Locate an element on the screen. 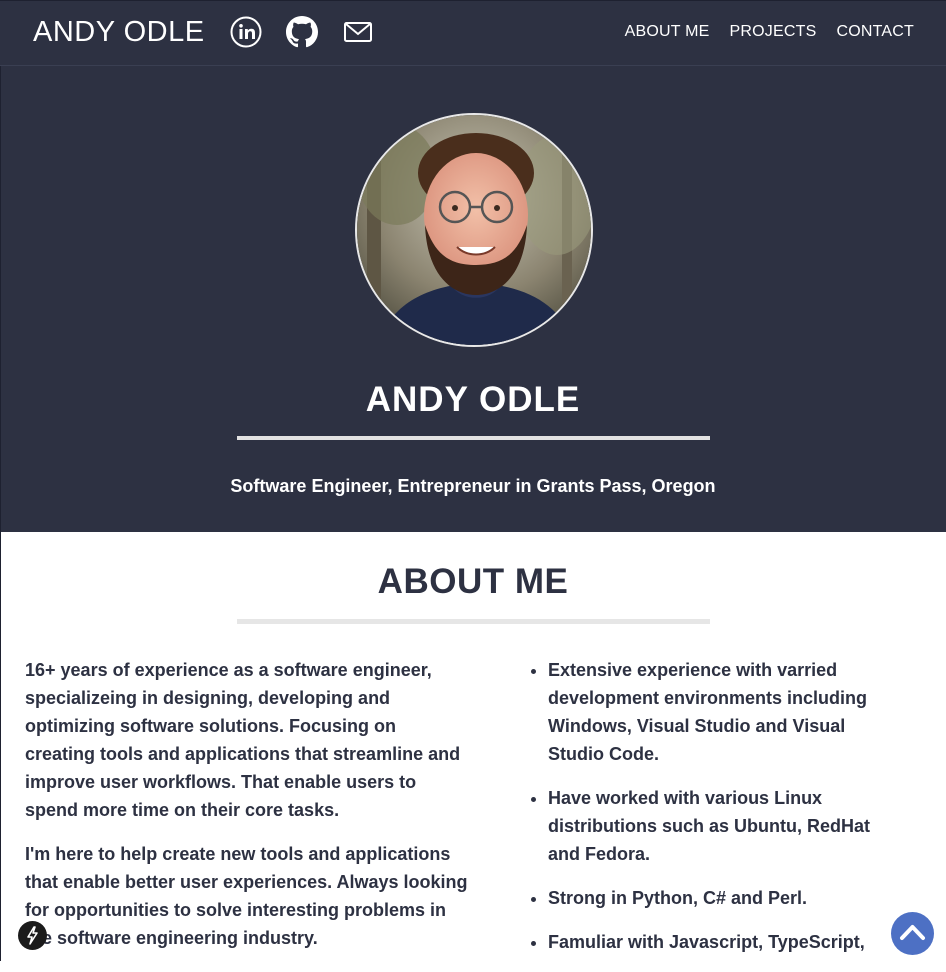  navbar: ANDY ODLE ABOUT ME PROJECTS CONTACT is located at coordinates (473, 33).